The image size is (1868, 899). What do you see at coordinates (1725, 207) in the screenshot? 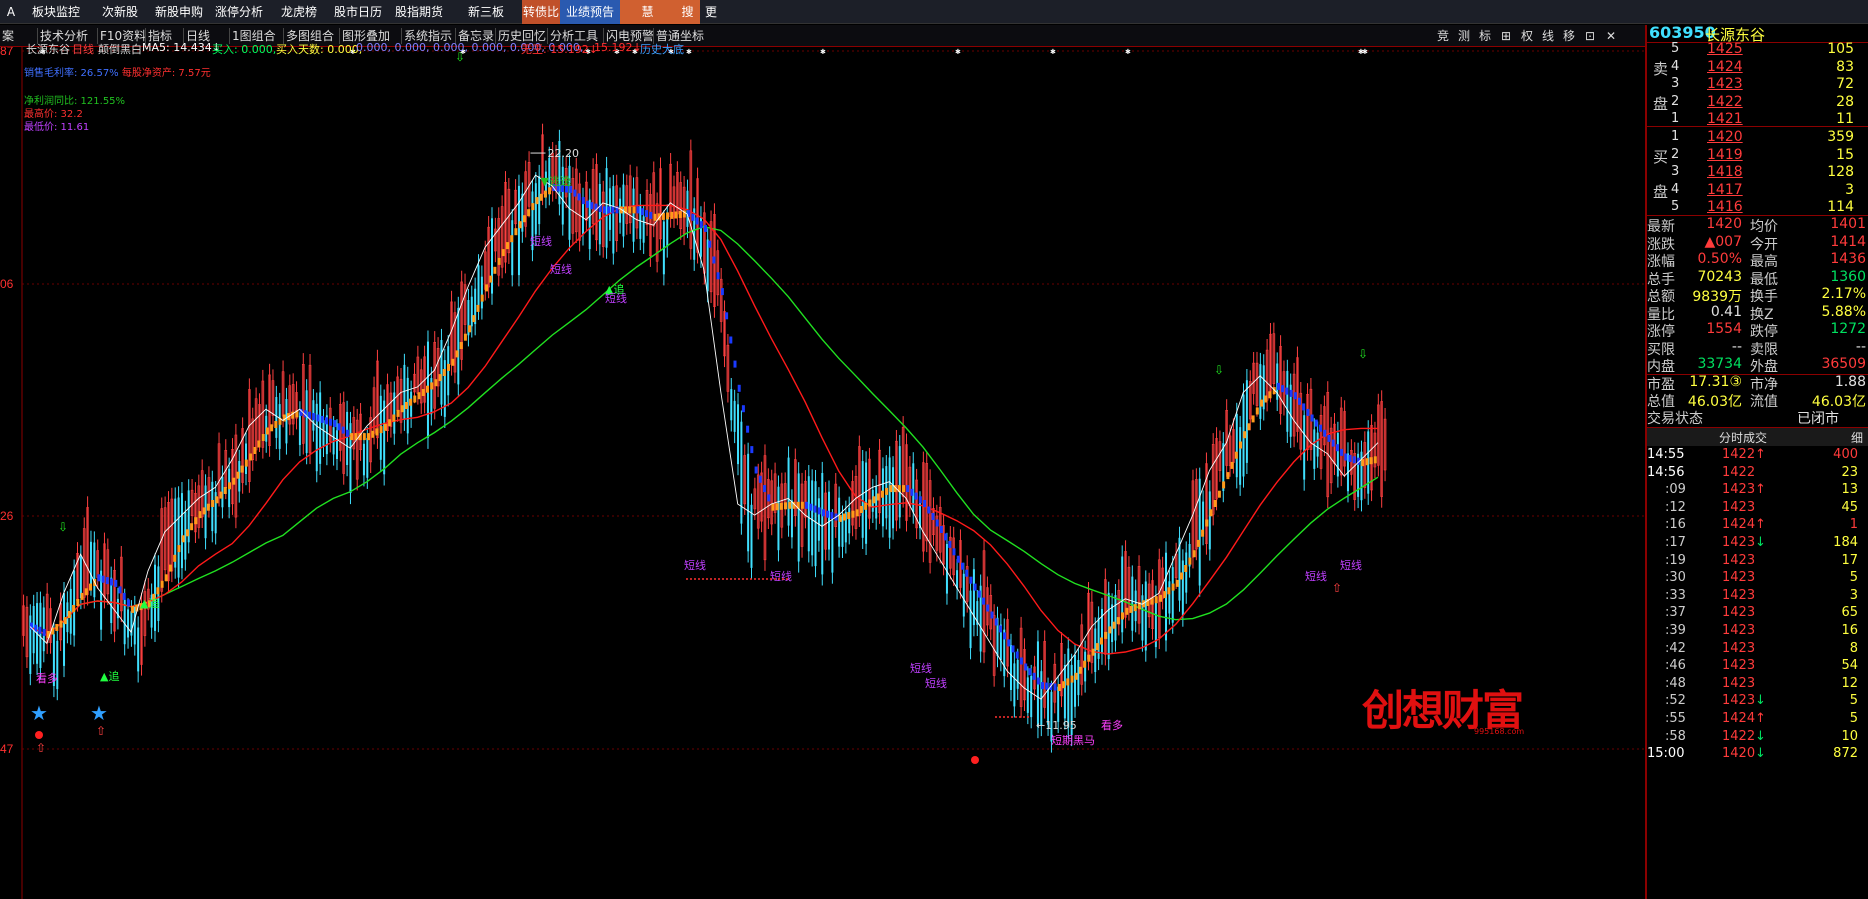
I see `bid-price: 1416` at bounding box center [1725, 207].